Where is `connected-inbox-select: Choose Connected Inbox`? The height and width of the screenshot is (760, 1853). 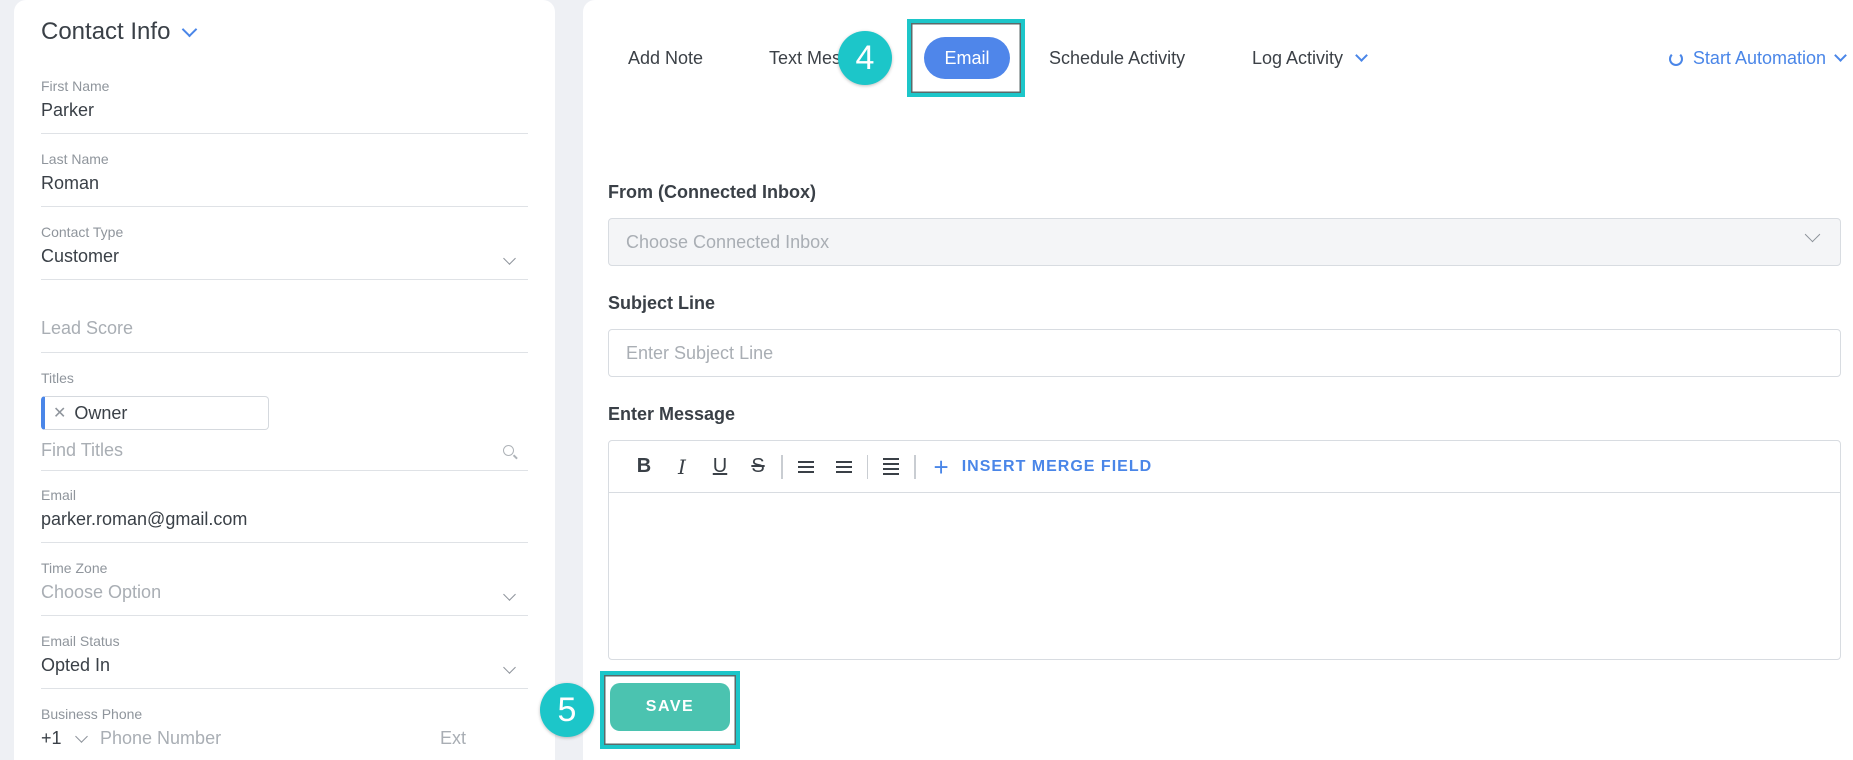 connected-inbox-select: Choose Connected Inbox is located at coordinates (1224, 242).